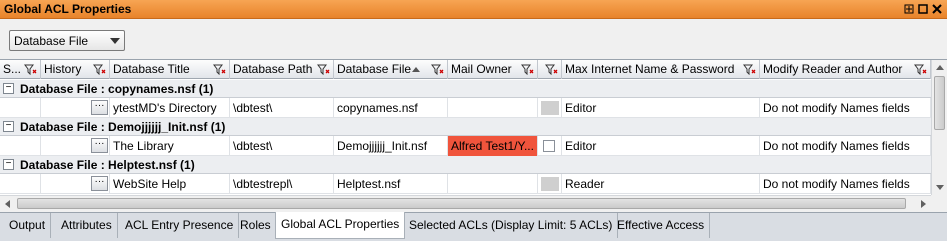 Image resolution: width=947 pixels, height=241 pixels. I want to click on column-header-mail-owner: Mail Owner, so click(493, 69).